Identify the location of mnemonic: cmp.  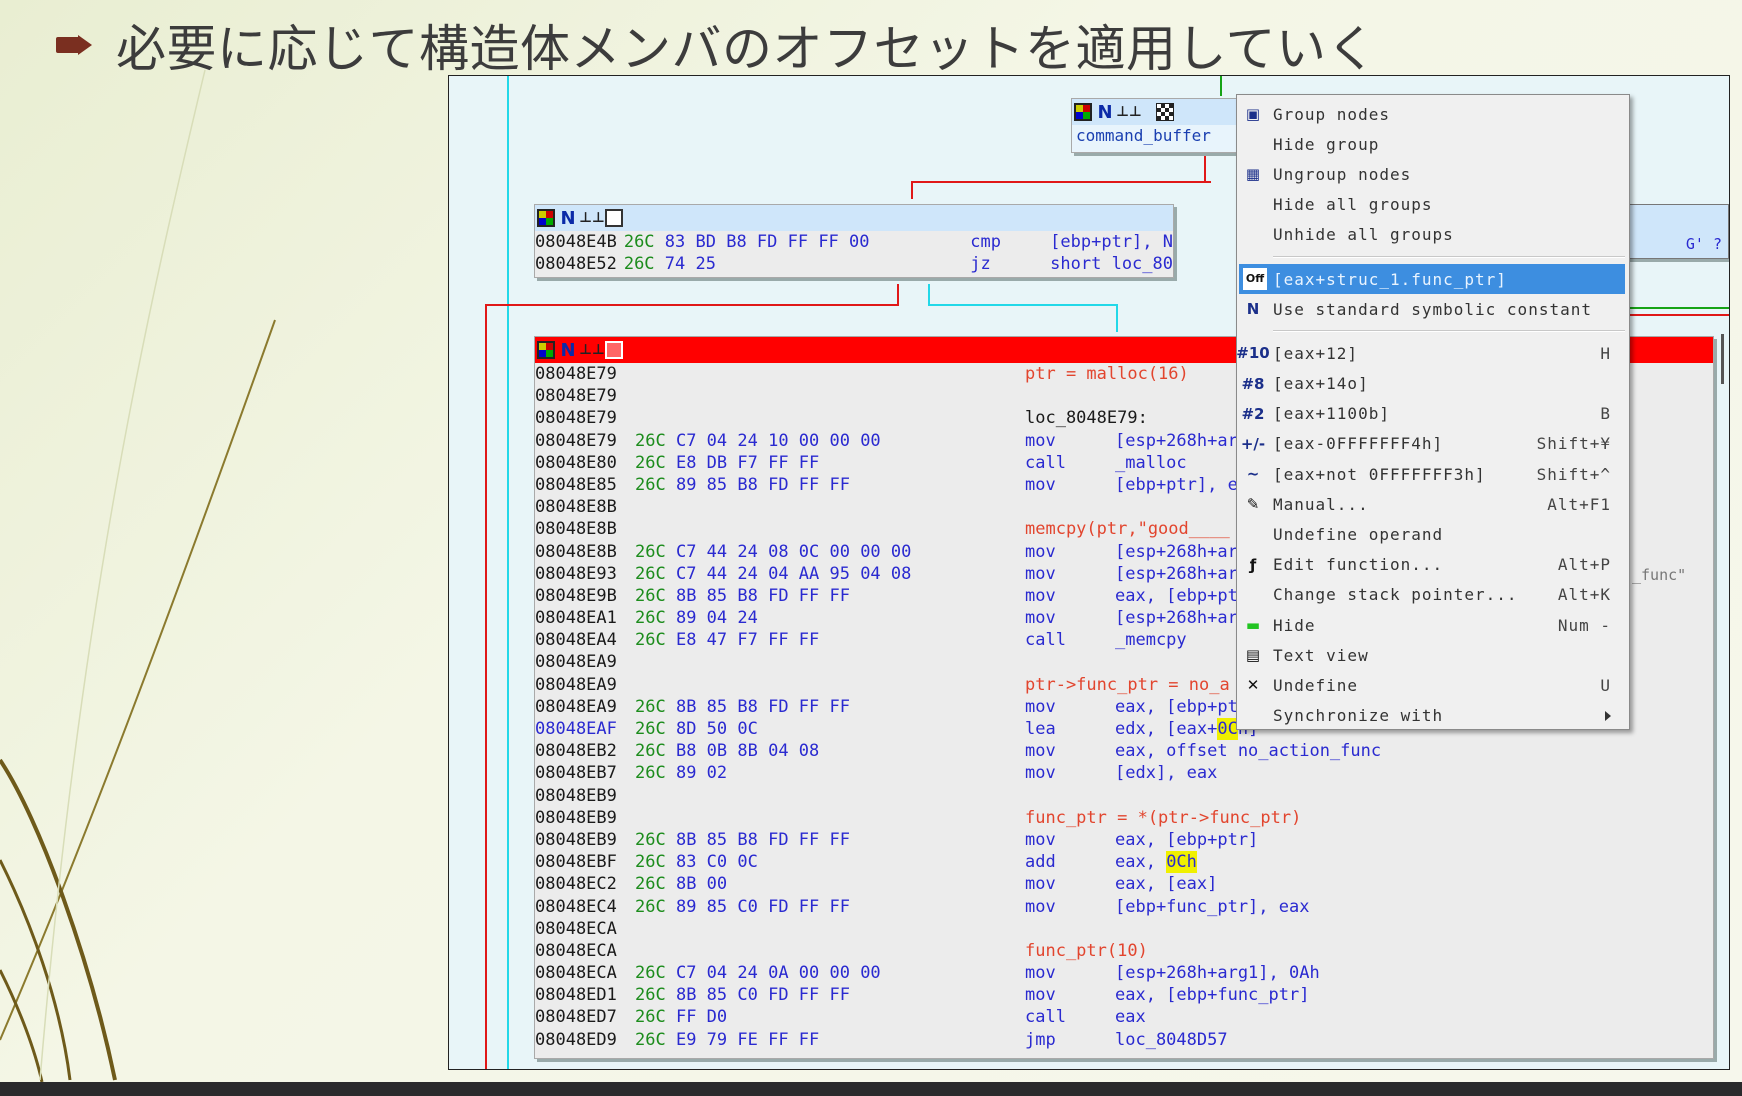
(1010, 242).